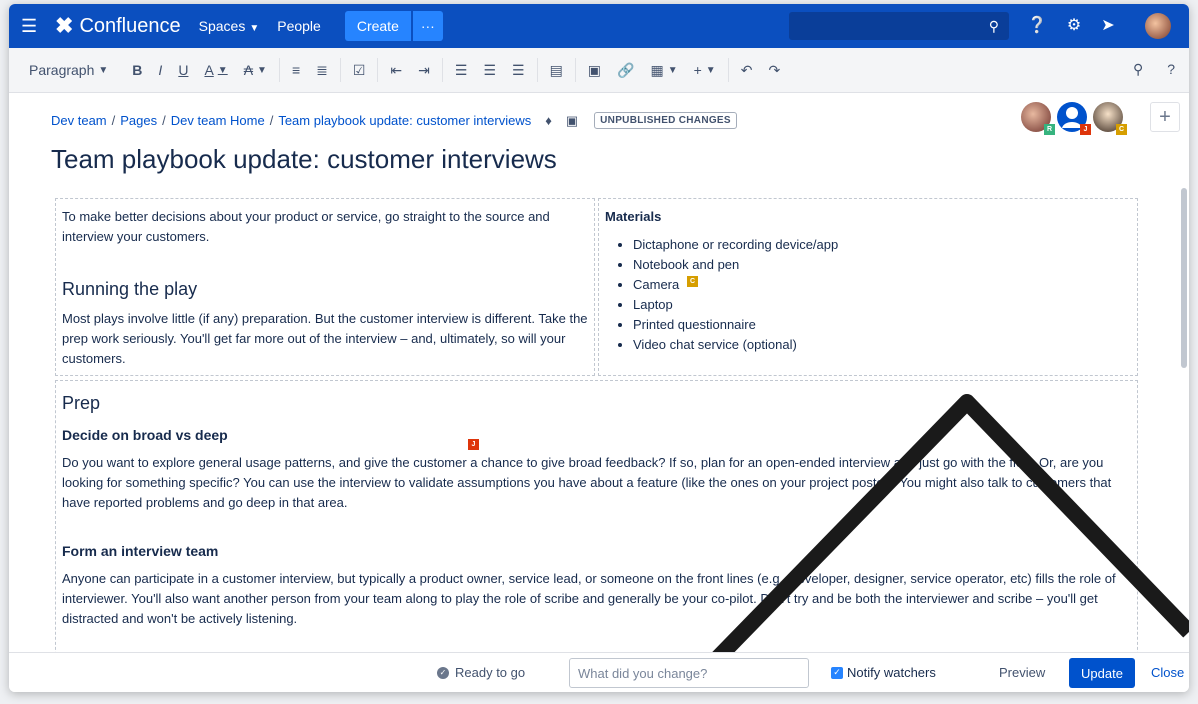 The width and height of the screenshot is (1198, 704). I want to click on notify-watchers-checkbox: ✓ Notify watchers, so click(883, 672).